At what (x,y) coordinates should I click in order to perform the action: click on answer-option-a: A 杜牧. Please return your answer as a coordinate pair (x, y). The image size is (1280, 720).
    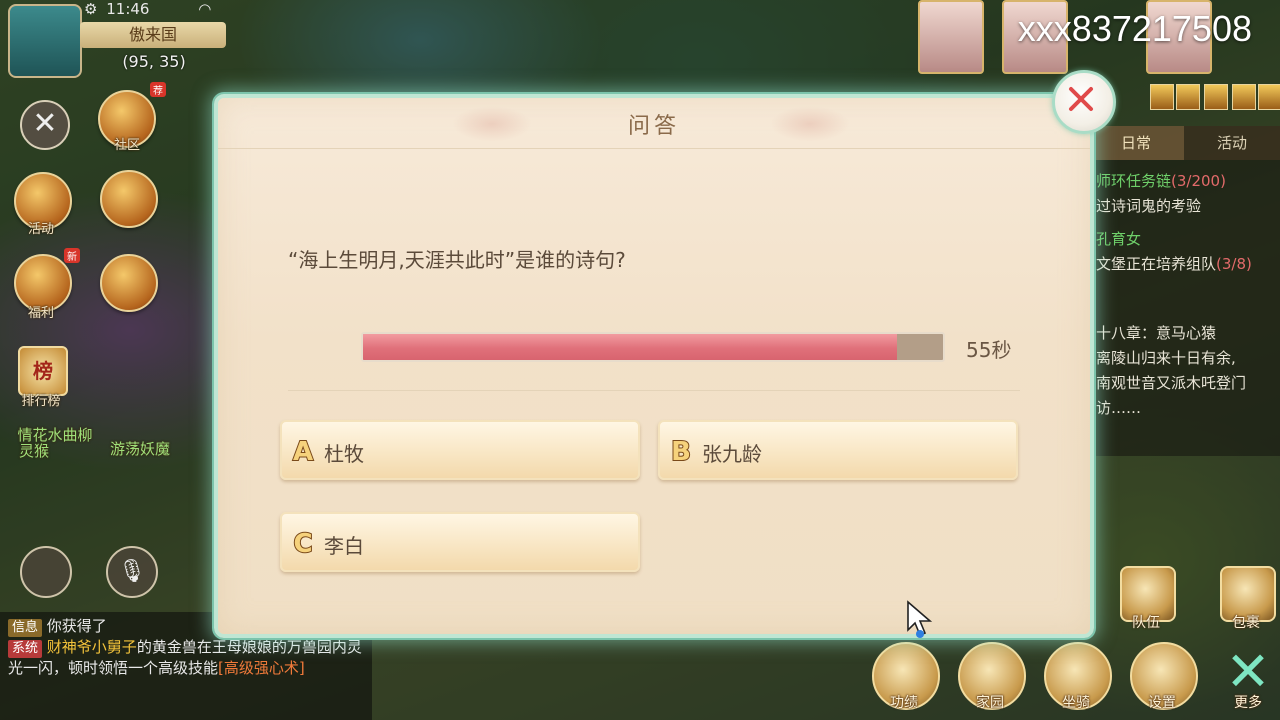
    Looking at the image, I should click on (460, 450).